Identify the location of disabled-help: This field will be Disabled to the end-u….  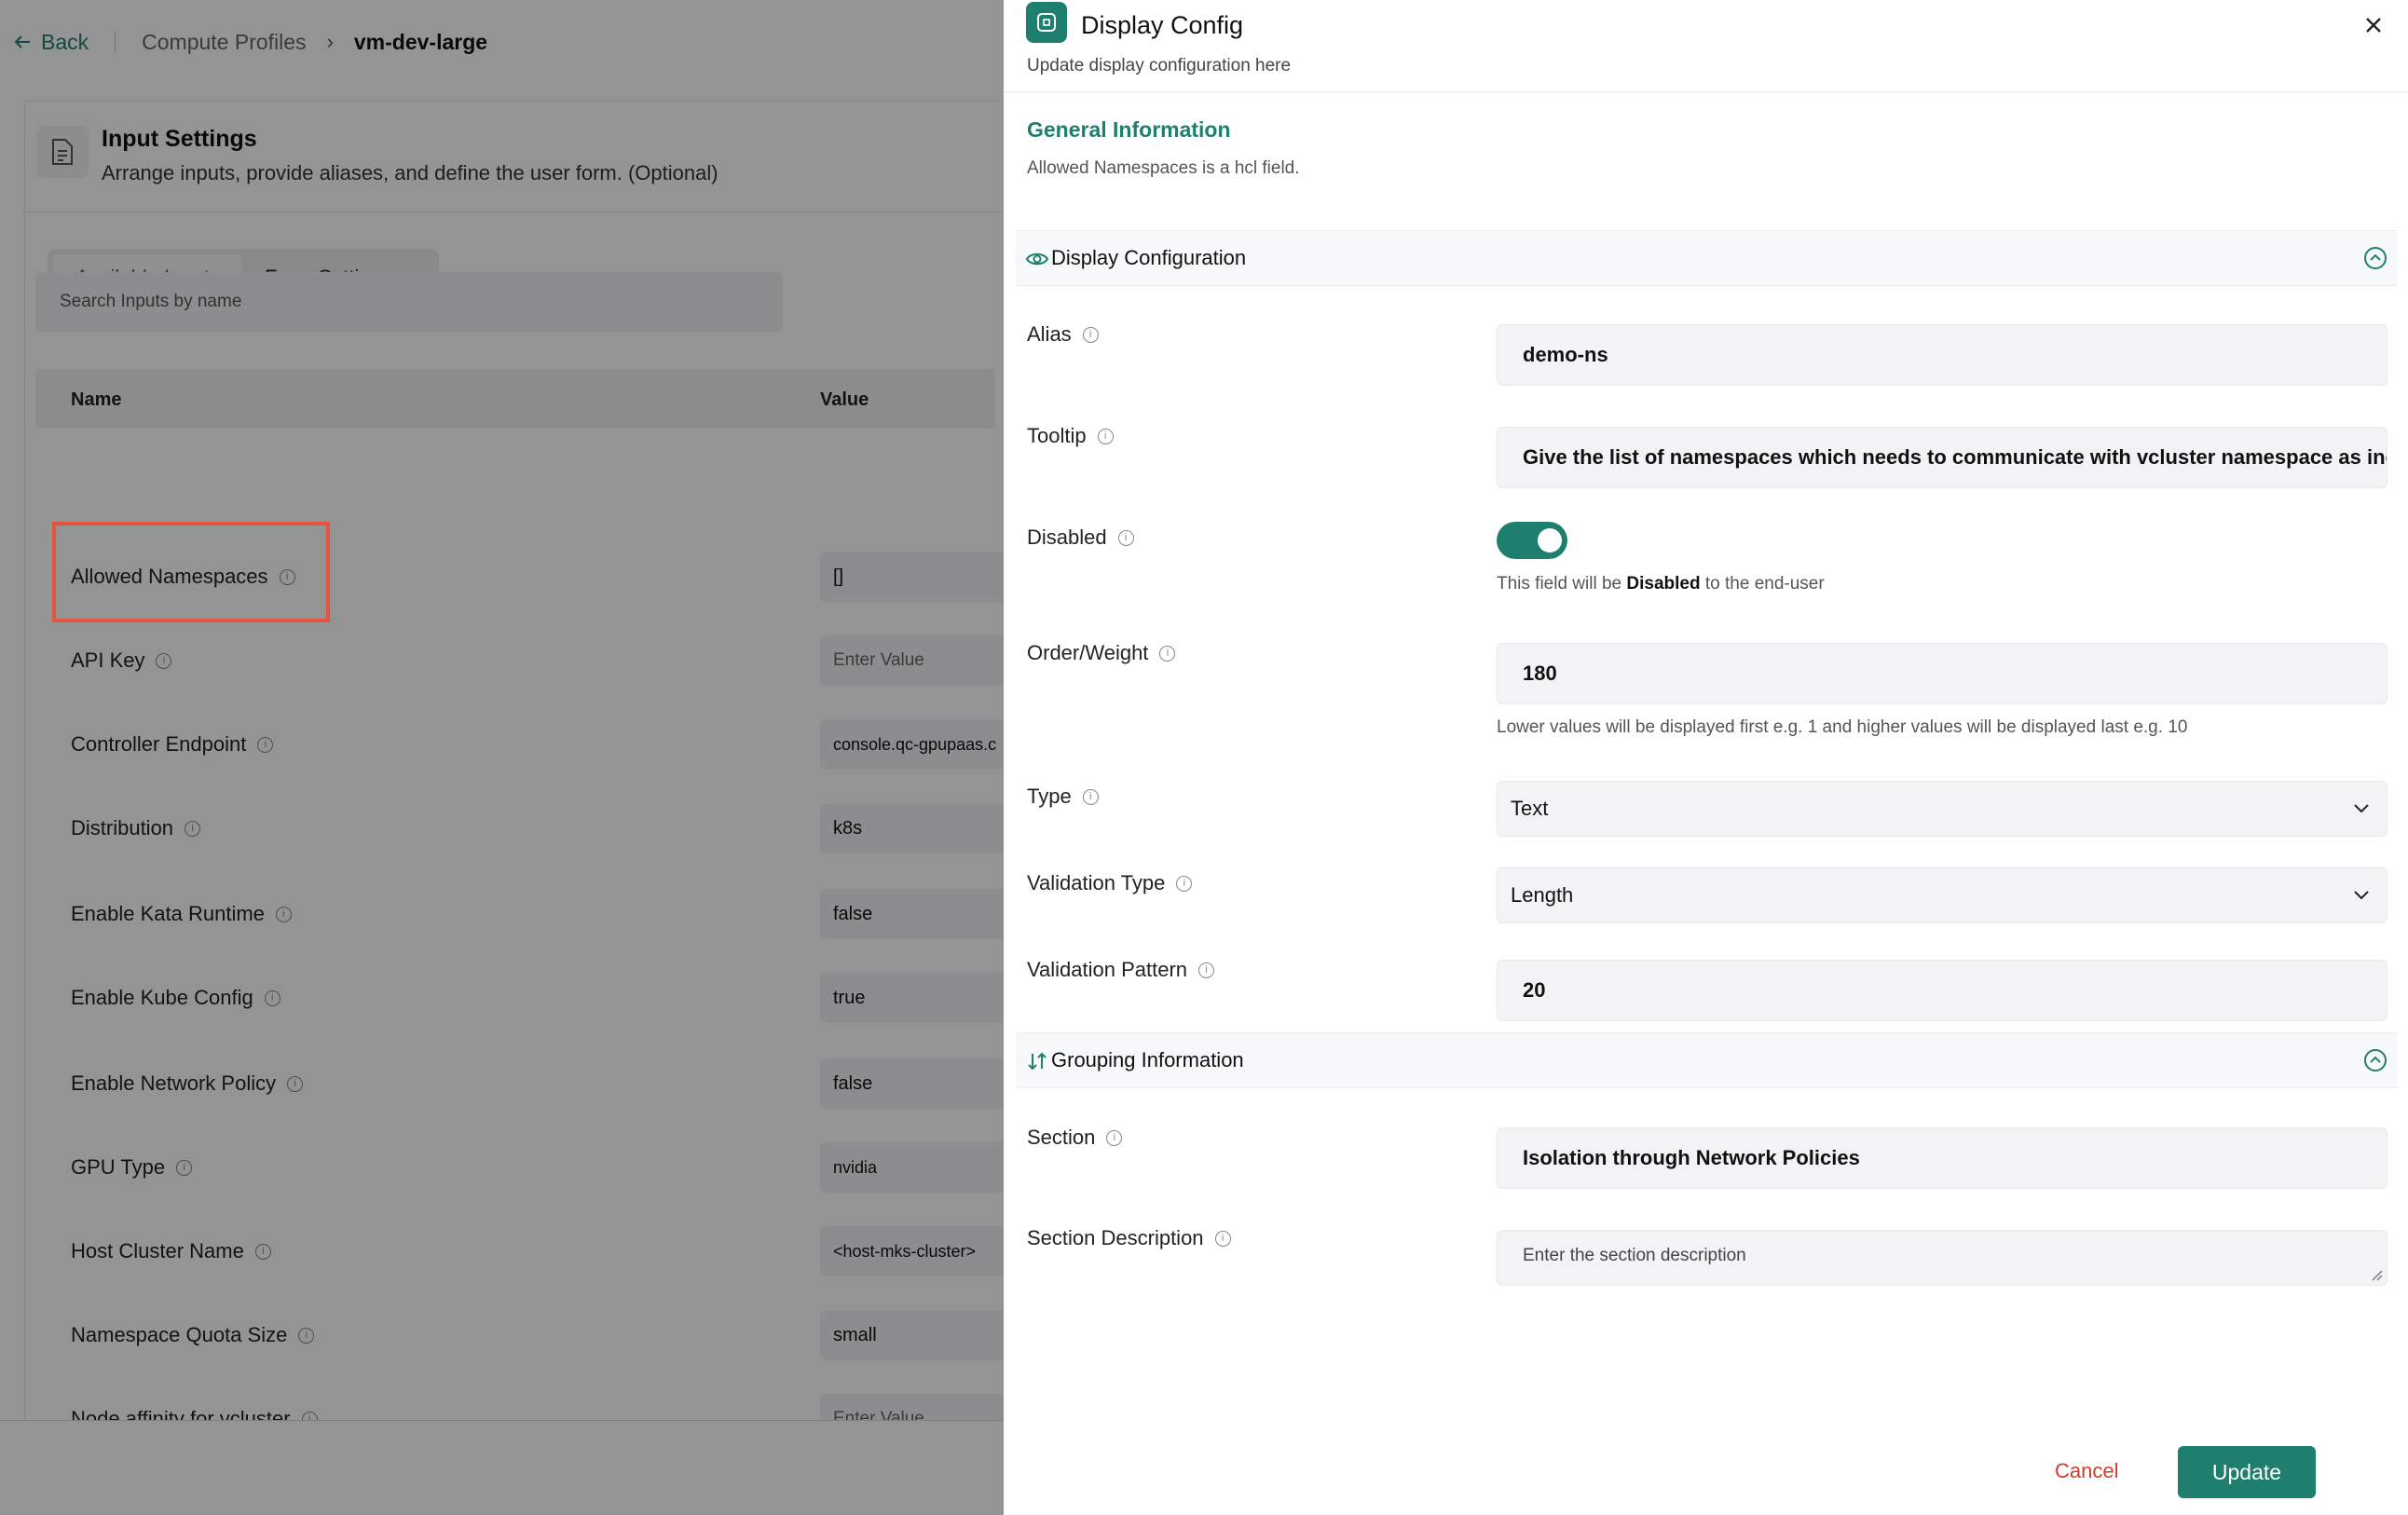
(1661, 584).